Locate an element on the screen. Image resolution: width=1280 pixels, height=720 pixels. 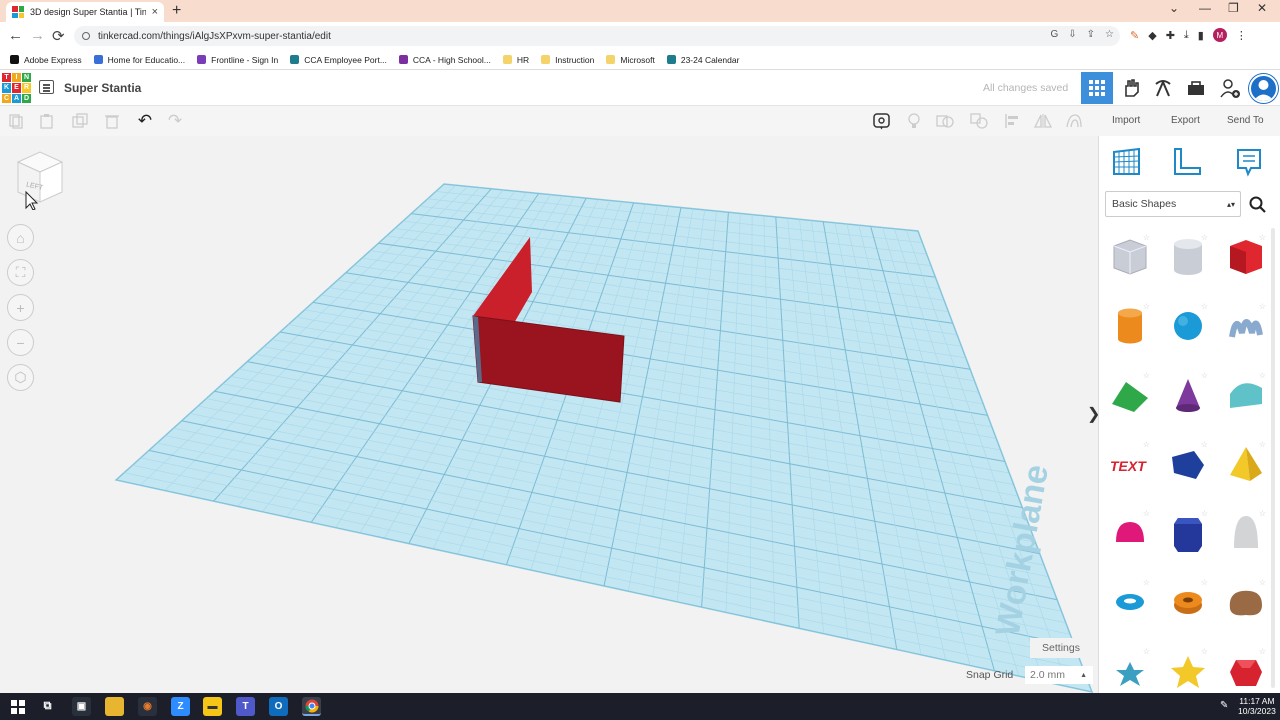
3d-view-button is located at coordinates (1097, 88).